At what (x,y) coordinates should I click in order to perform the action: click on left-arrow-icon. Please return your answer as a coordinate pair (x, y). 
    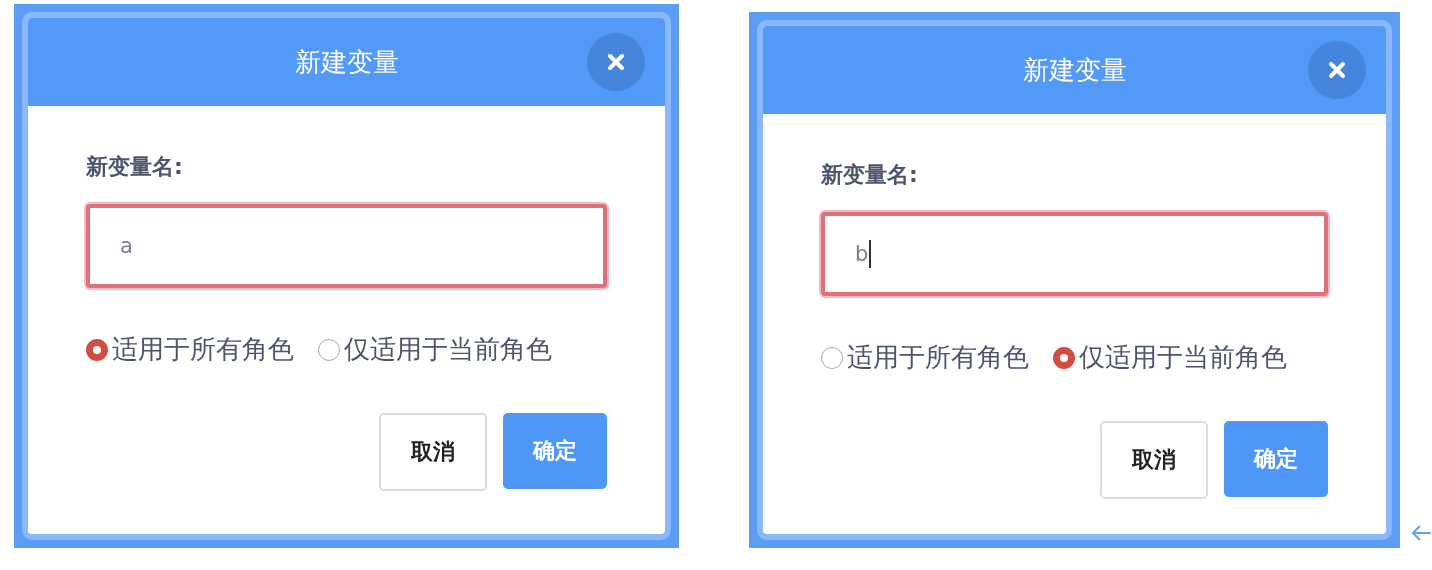
    Looking at the image, I should click on (1421, 533).